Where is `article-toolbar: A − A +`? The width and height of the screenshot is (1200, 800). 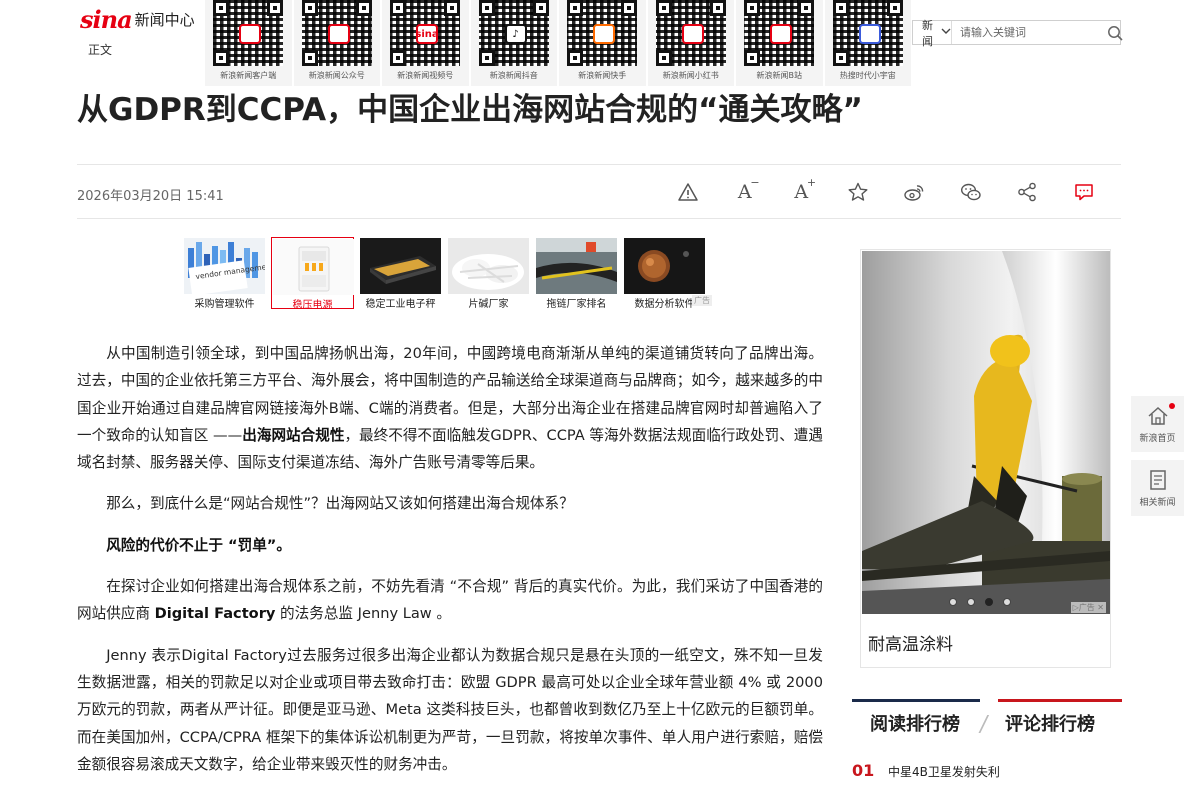 article-toolbar: A − A + is located at coordinates (886, 192).